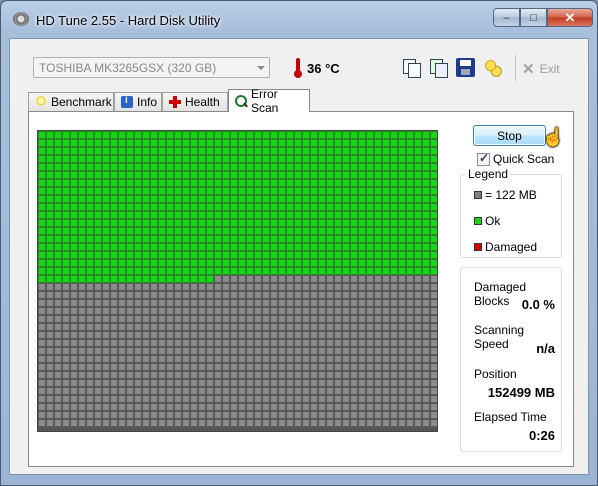 This screenshot has height=486, width=598. What do you see at coordinates (438, 68) in the screenshot?
I see `copy-info-icon` at bounding box center [438, 68].